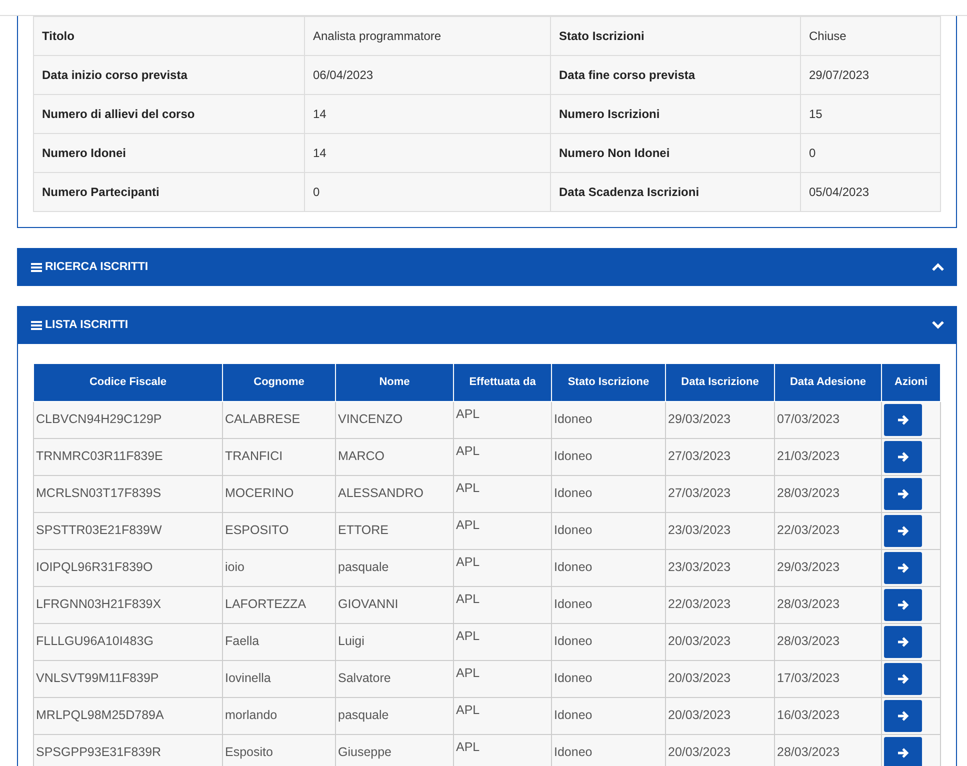 The height and width of the screenshot is (766, 967). I want to click on column-header: Data Adesione, so click(828, 382).